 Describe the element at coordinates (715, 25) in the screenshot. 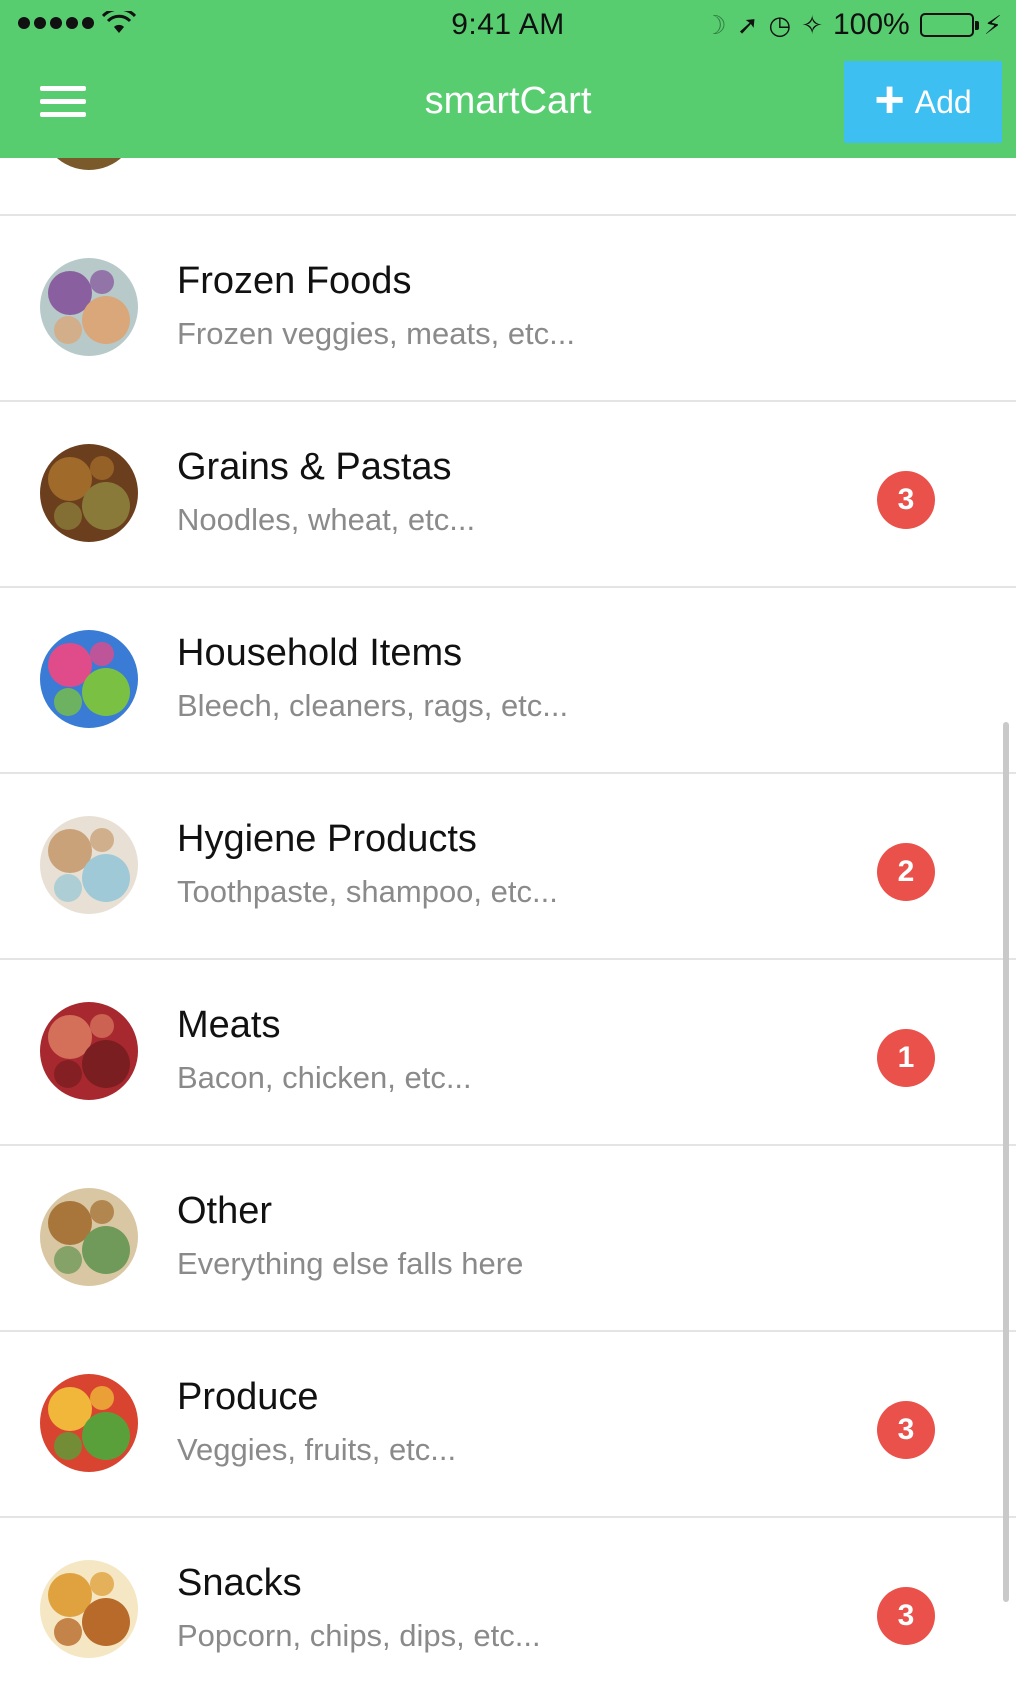

I see `do-not-disturb-icon: ☽` at that location.